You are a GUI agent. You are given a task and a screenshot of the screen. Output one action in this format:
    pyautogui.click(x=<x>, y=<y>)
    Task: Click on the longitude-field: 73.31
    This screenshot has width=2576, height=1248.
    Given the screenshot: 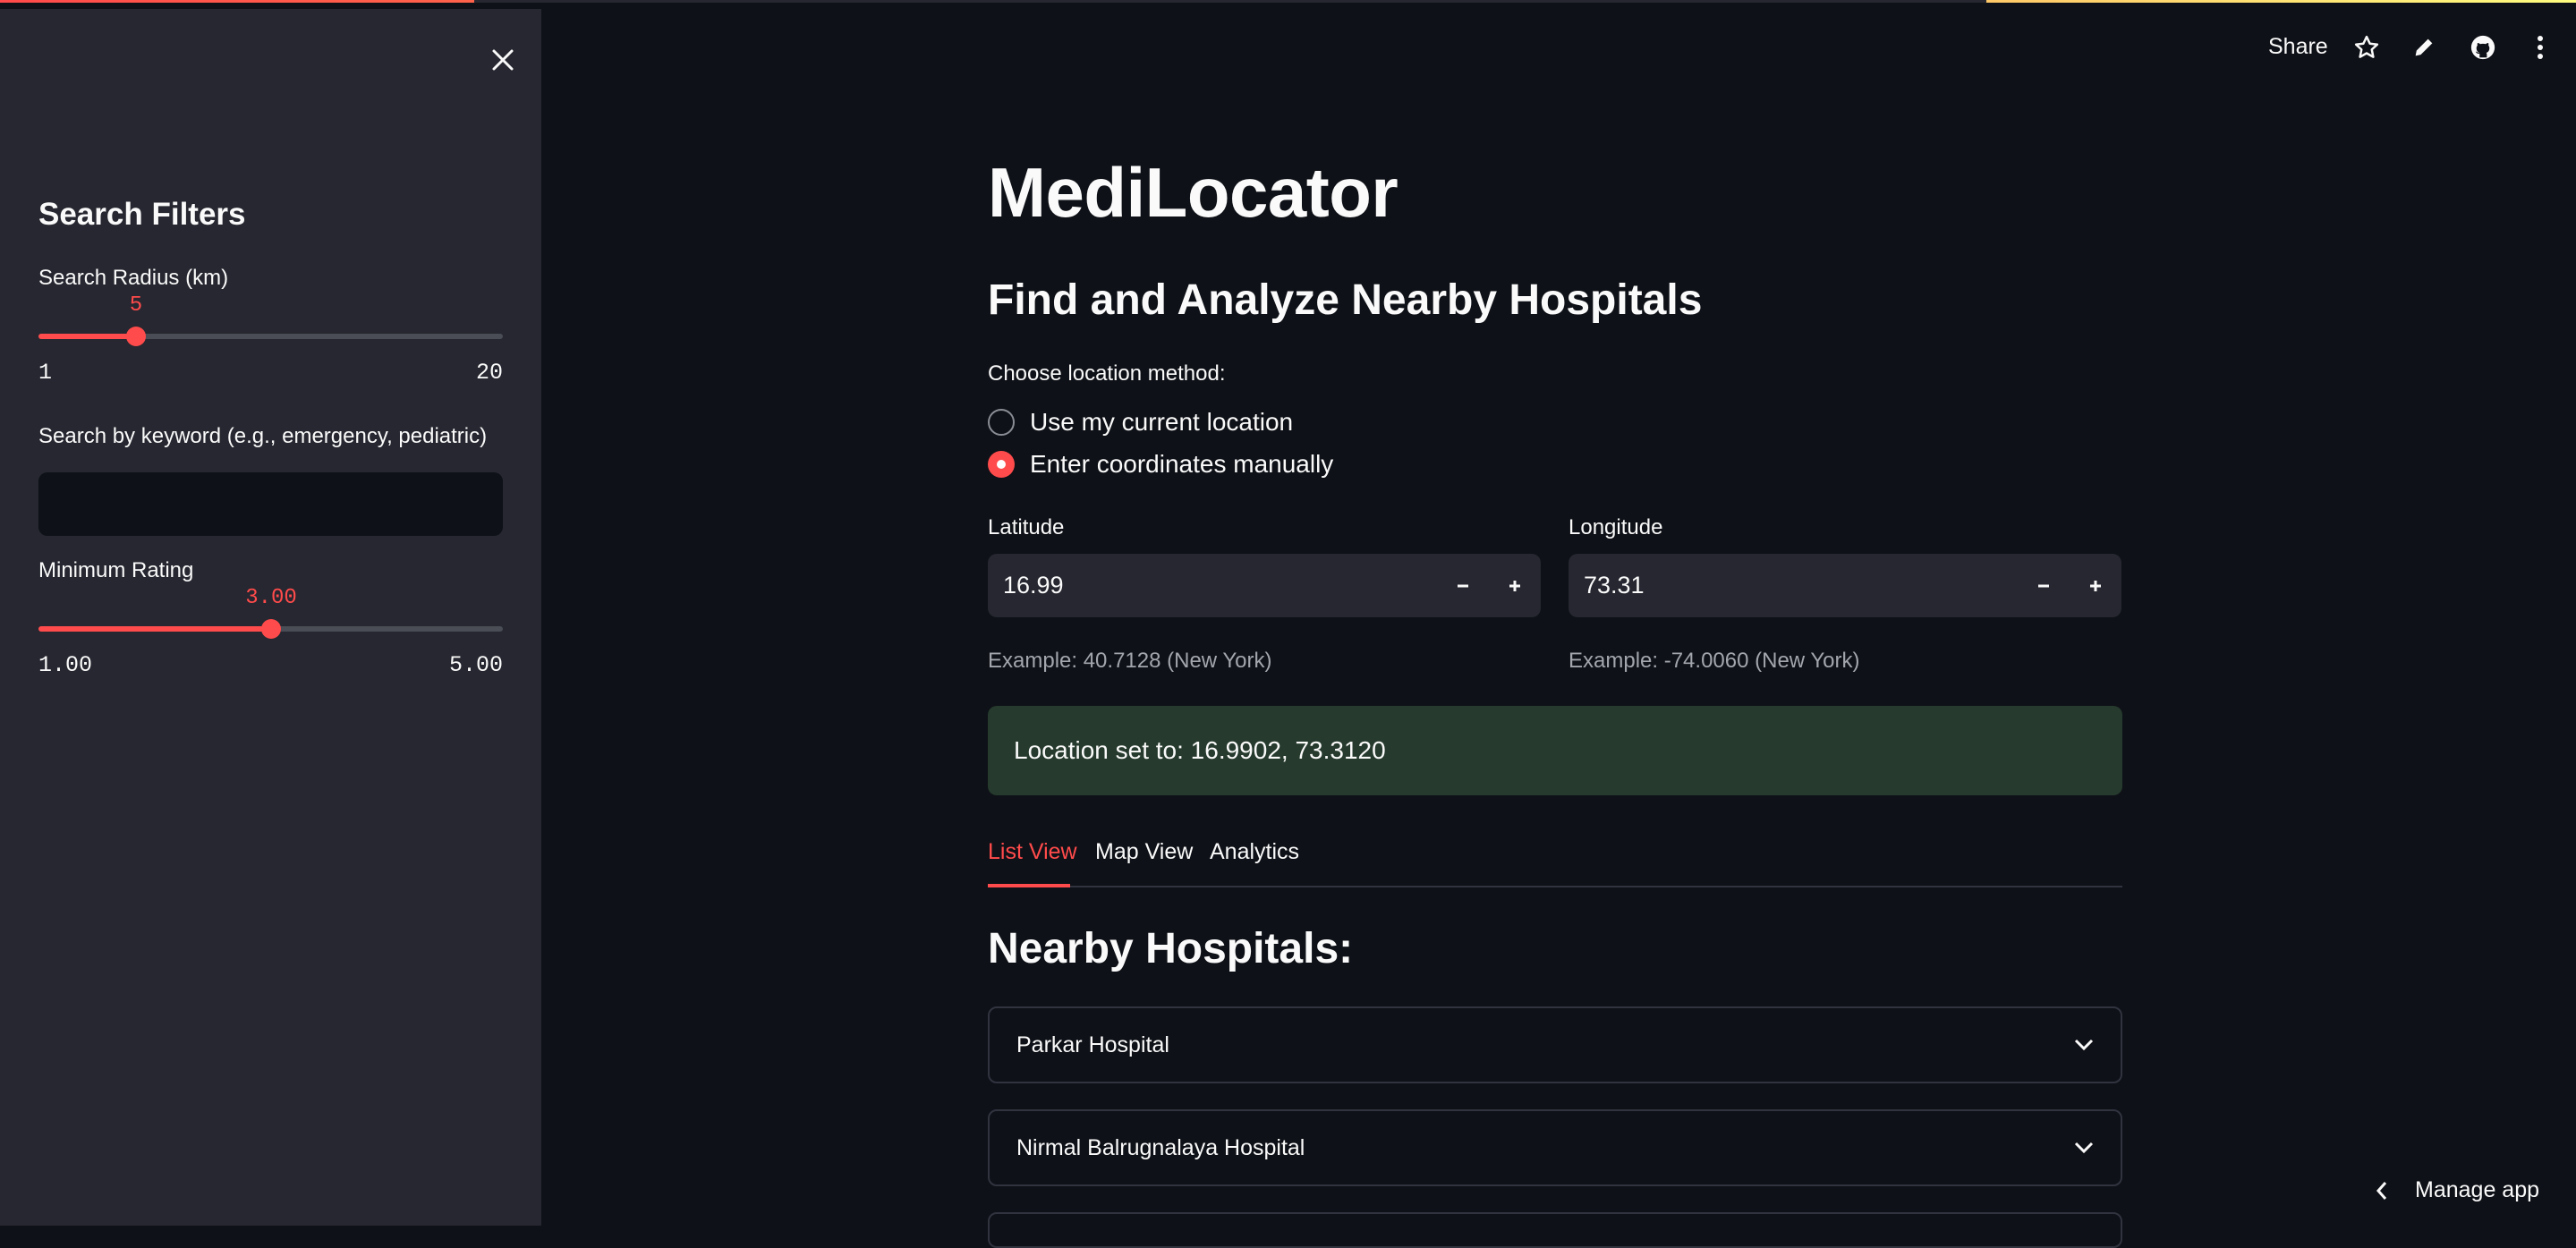 What is the action you would take?
    pyautogui.click(x=1845, y=585)
    